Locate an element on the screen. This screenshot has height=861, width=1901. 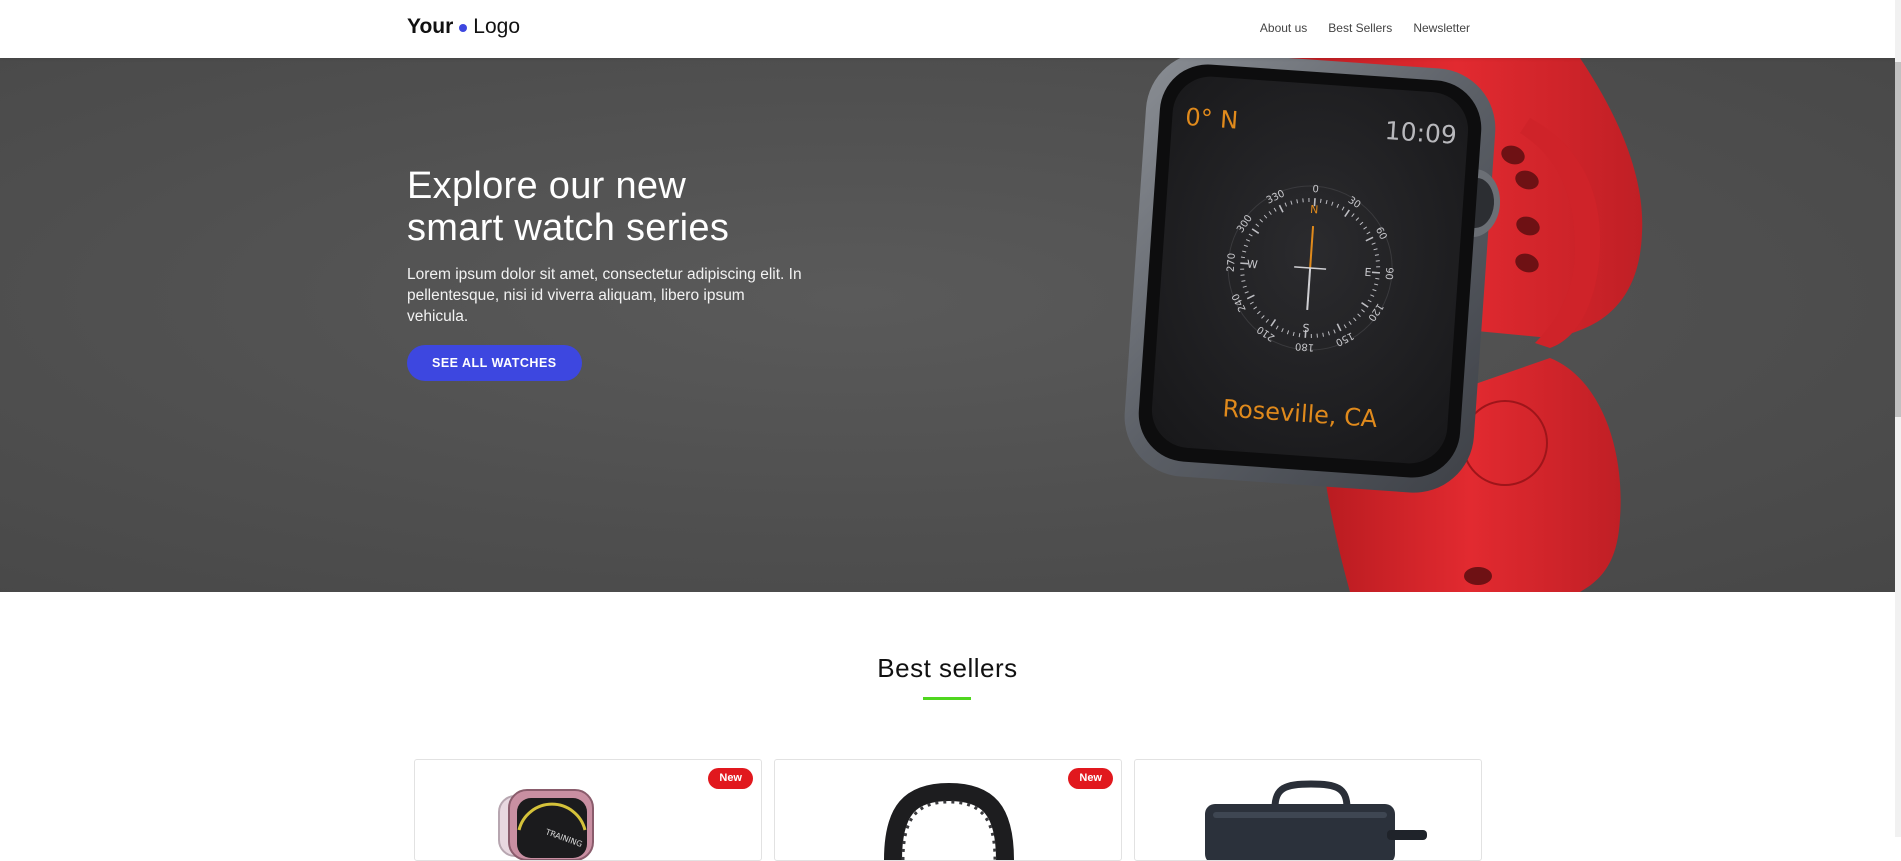
hero-title: Explore our new smart watch series is located at coordinates (568, 207).